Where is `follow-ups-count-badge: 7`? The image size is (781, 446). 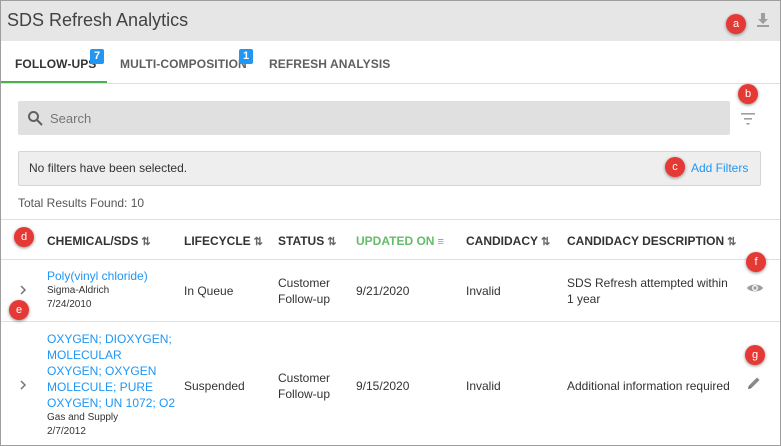
follow-ups-count-badge: 7 is located at coordinates (97, 56).